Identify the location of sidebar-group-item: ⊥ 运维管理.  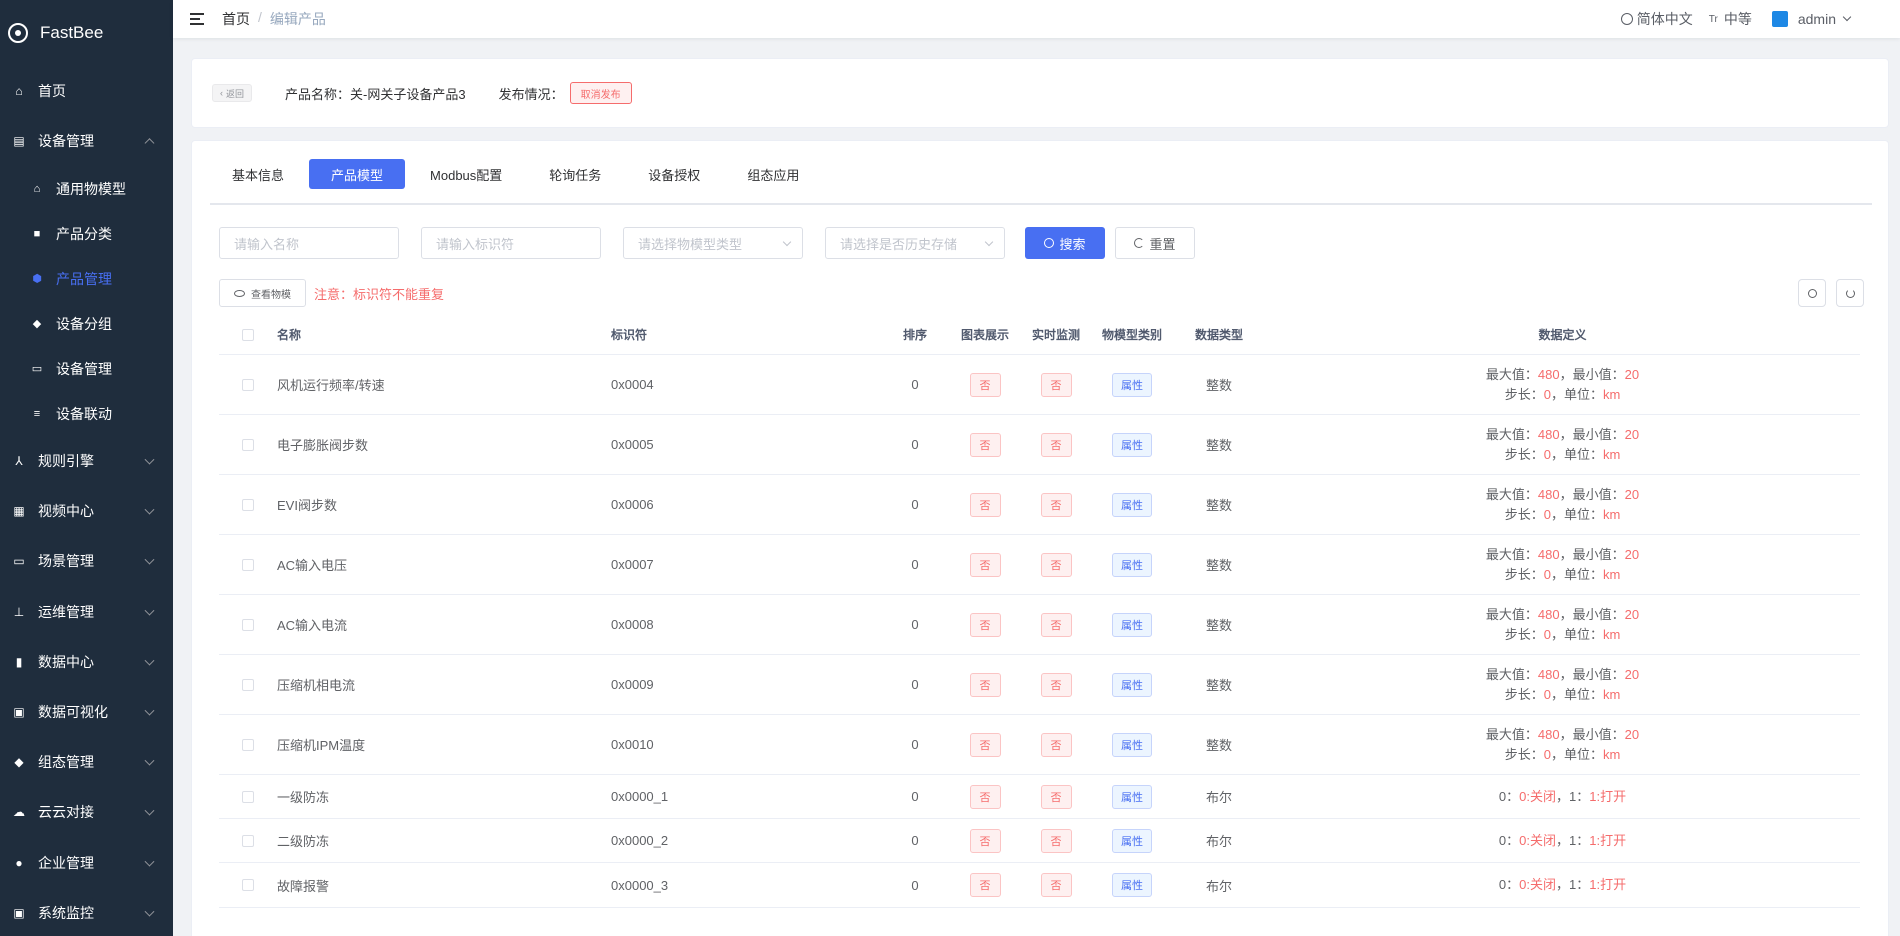
(86, 612).